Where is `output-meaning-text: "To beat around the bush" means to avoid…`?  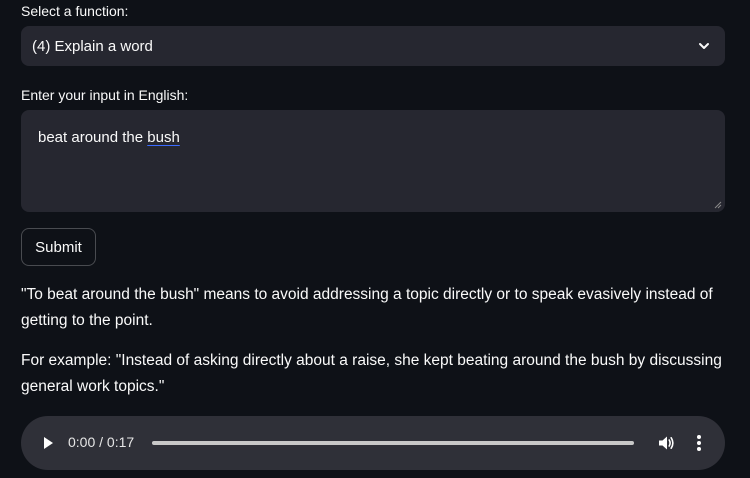 output-meaning-text: "To beat around the bush" means to avoid… is located at coordinates (367, 307).